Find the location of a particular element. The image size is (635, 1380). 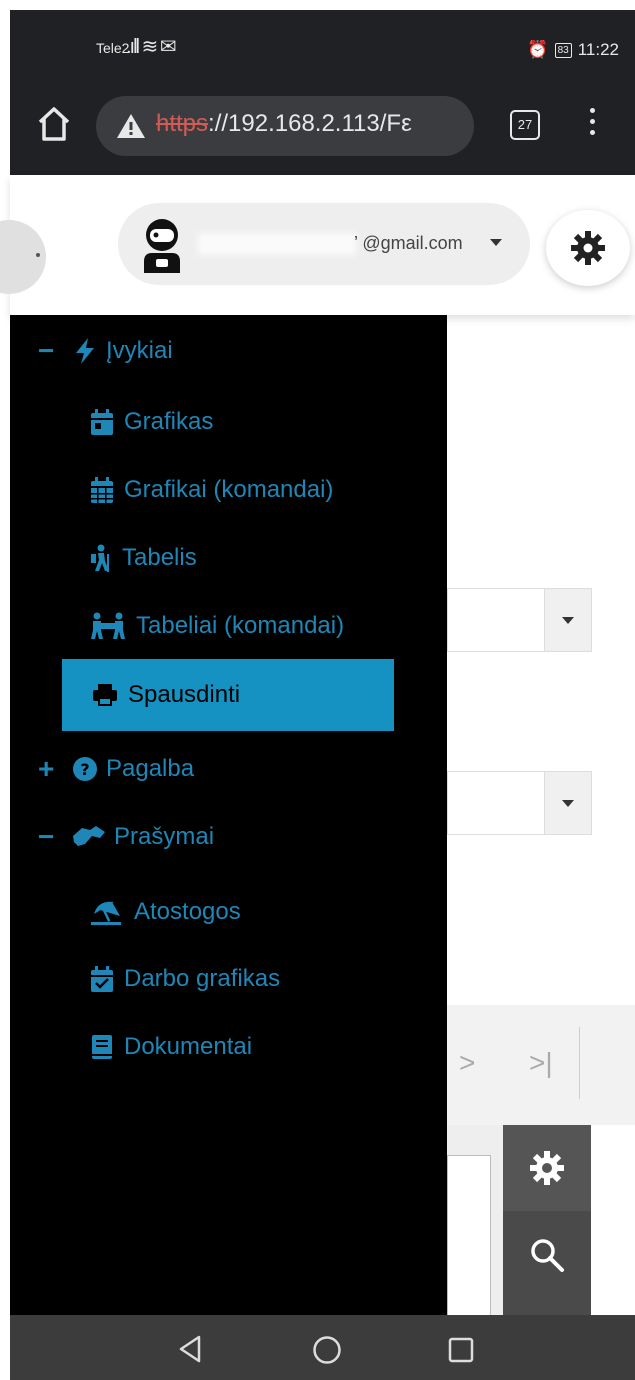

menu-item-dokumentai: Dokumentai is located at coordinates (171, 1047).